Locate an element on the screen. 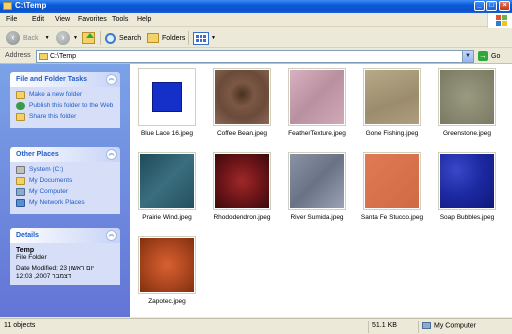  file-item: Soap Bubbles.jpeg is located at coordinates (467, 191).